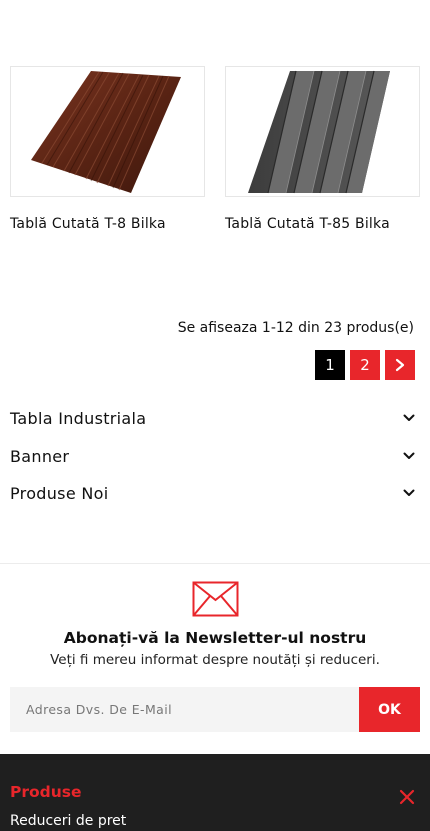 This screenshot has height=831, width=430. I want to click on page-current: 1, so click(330, 365).